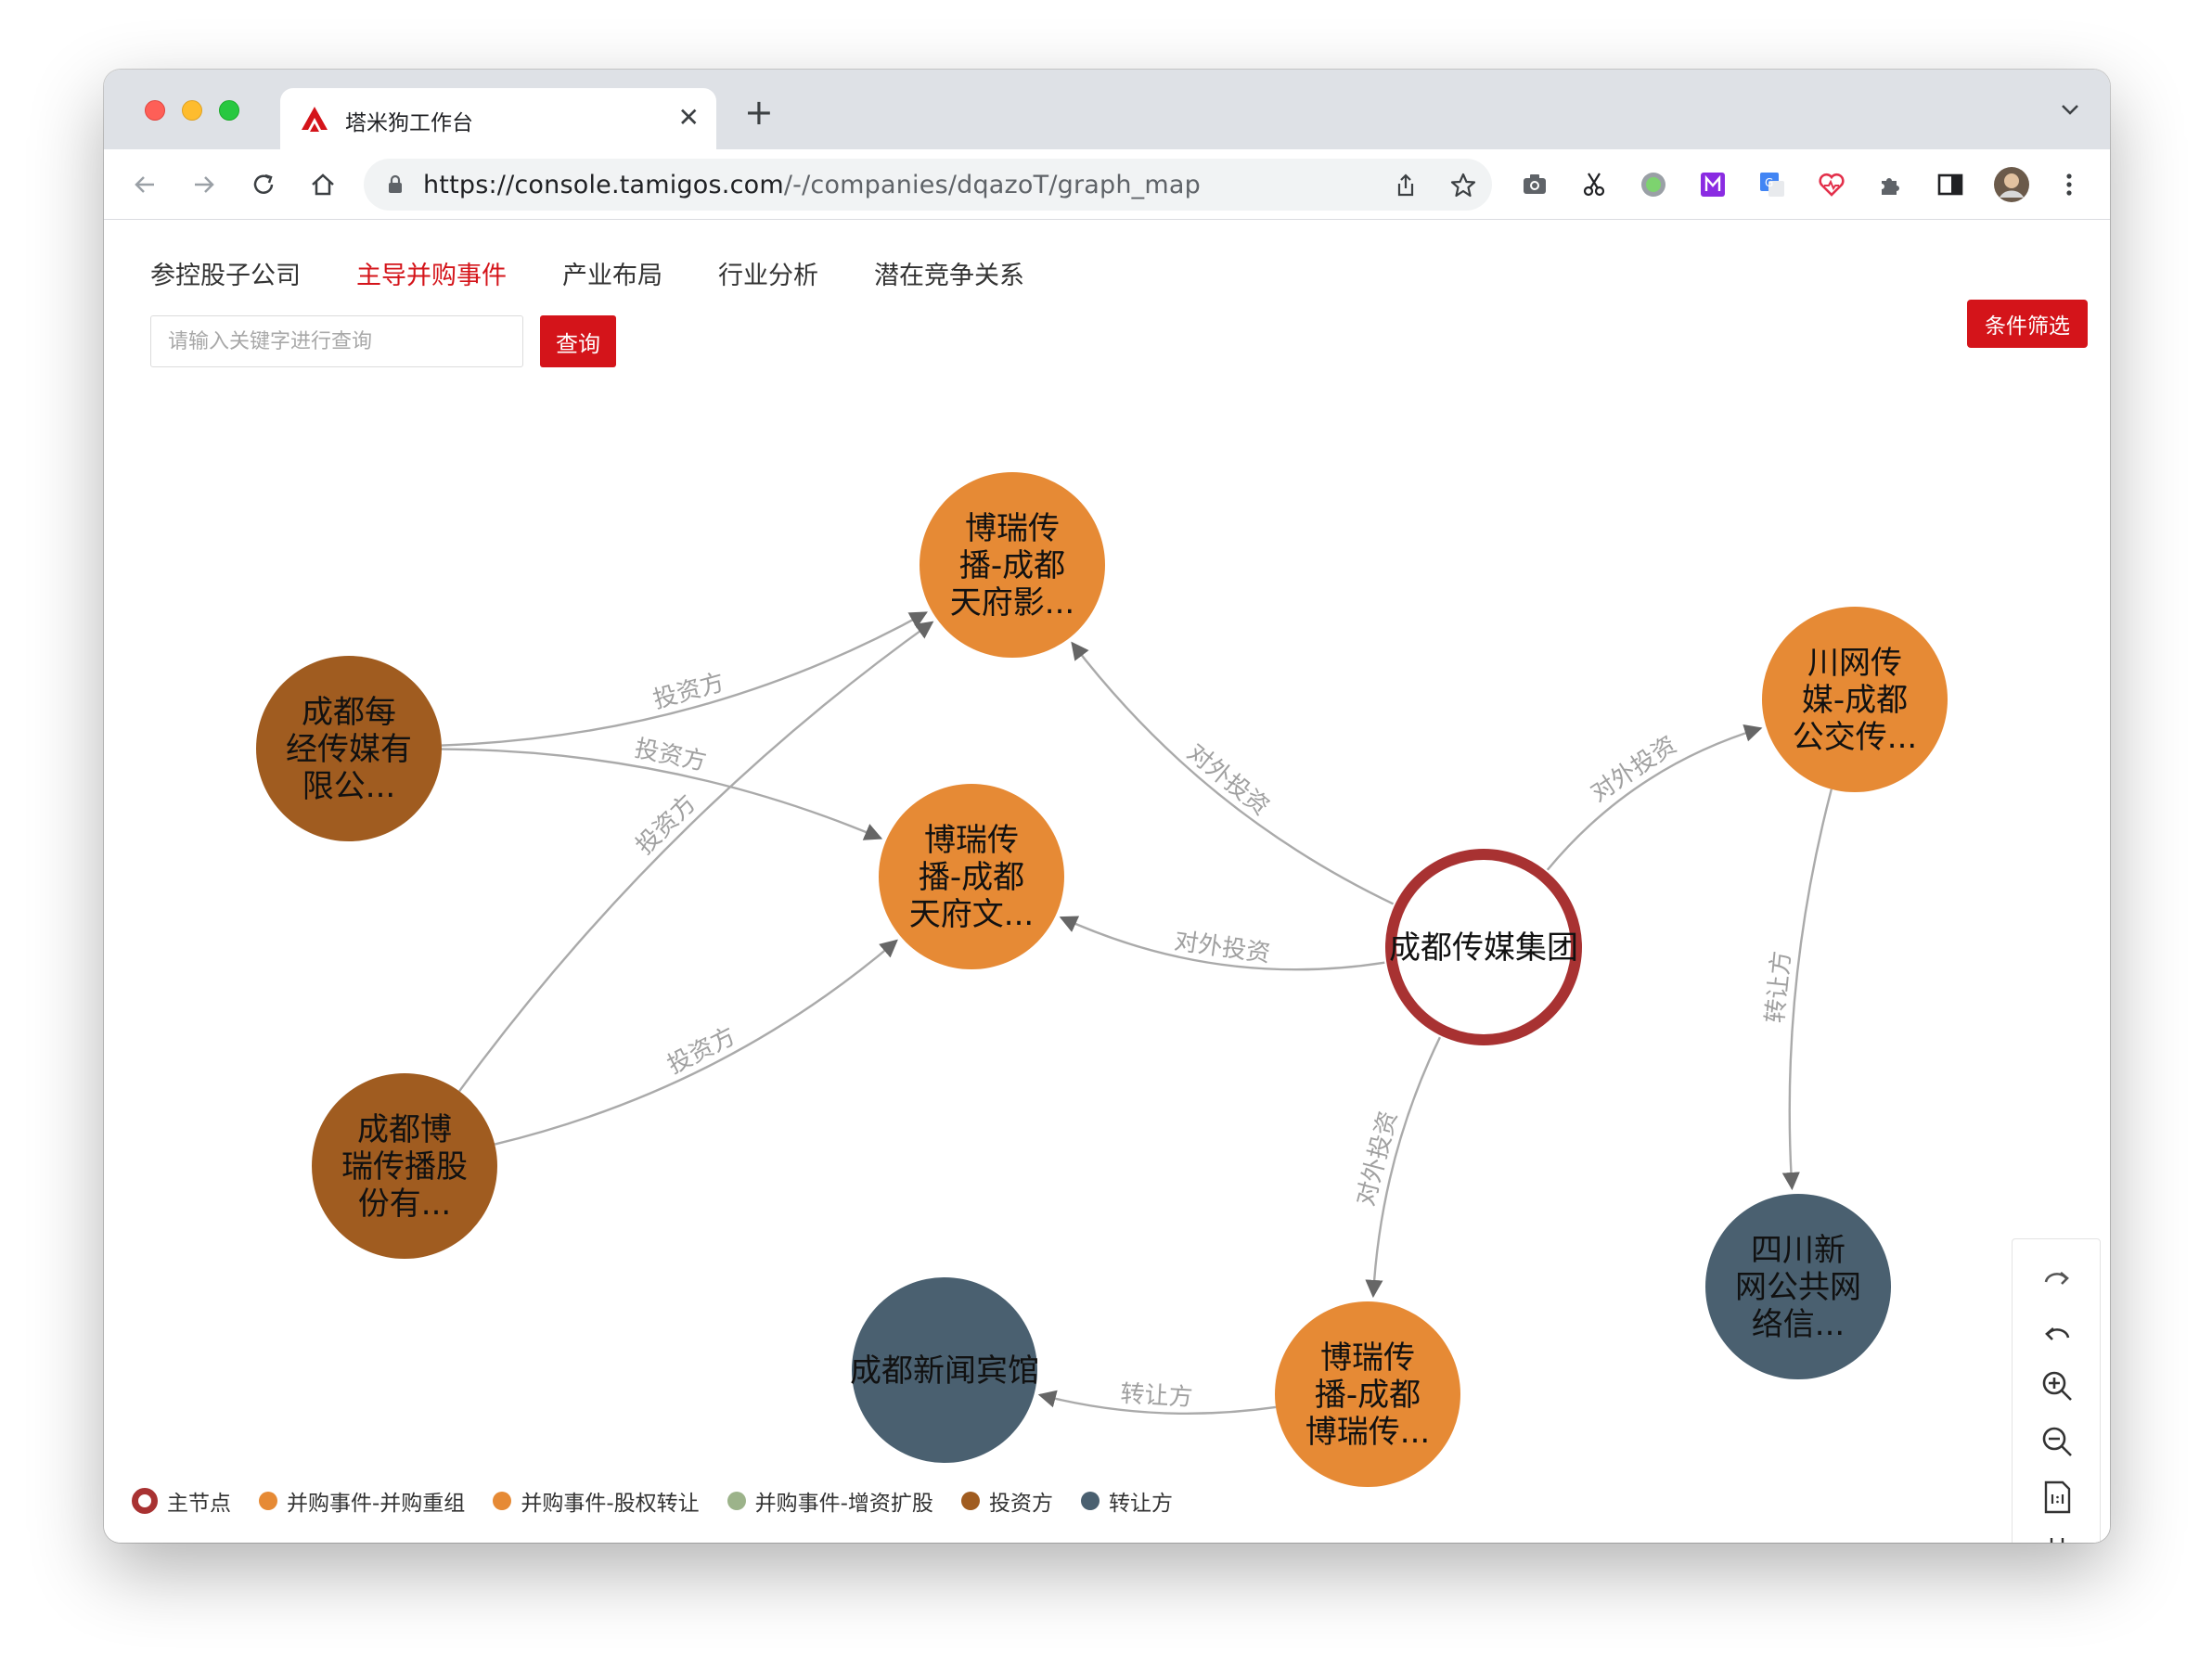 The width and height of the screenshot is (2212, 1679). I want to click on subnav-industry-layout: 产业布局, so click(612, 273).